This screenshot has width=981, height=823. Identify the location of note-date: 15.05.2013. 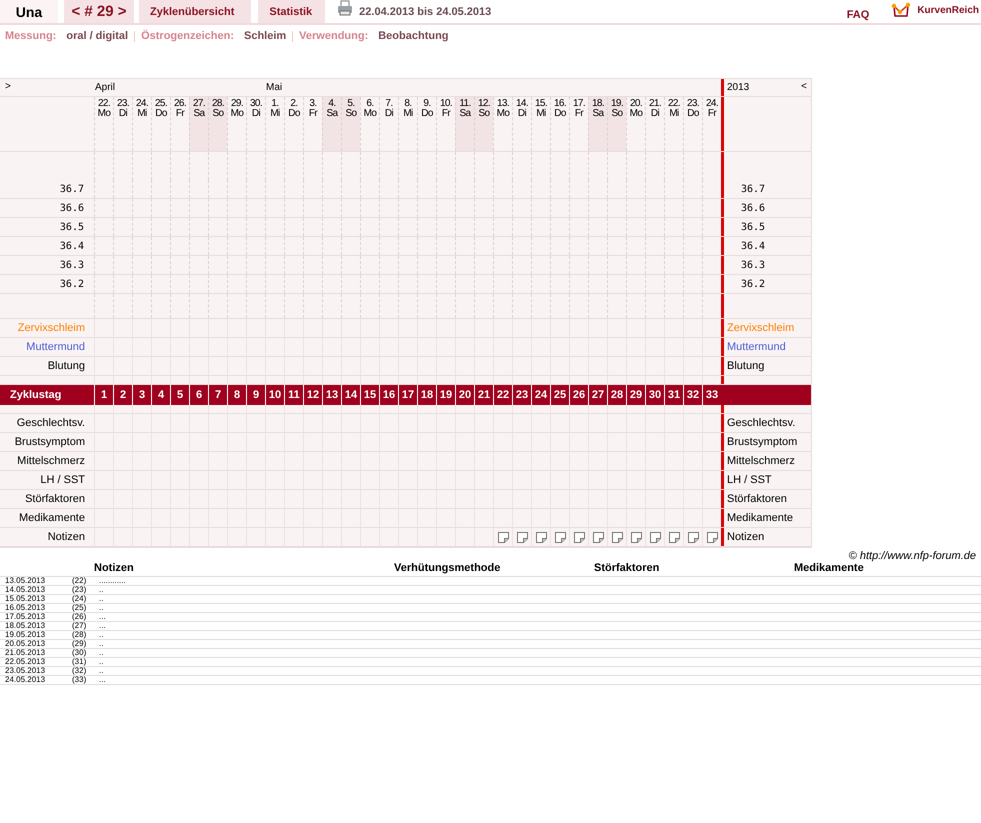
(25, 599).